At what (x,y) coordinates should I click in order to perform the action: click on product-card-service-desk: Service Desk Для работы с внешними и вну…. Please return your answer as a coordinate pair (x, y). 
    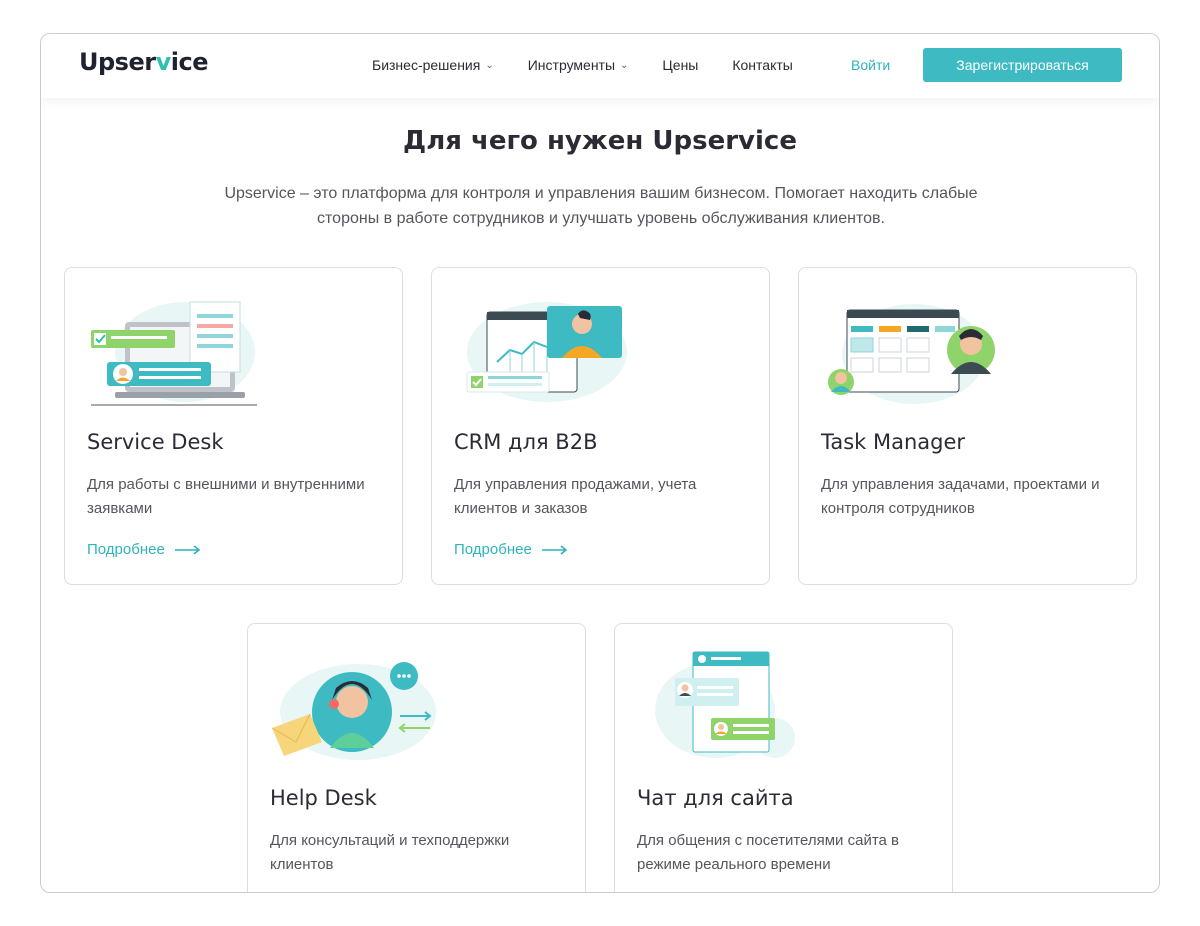
    Looking at the image, I should click on (233, 426).